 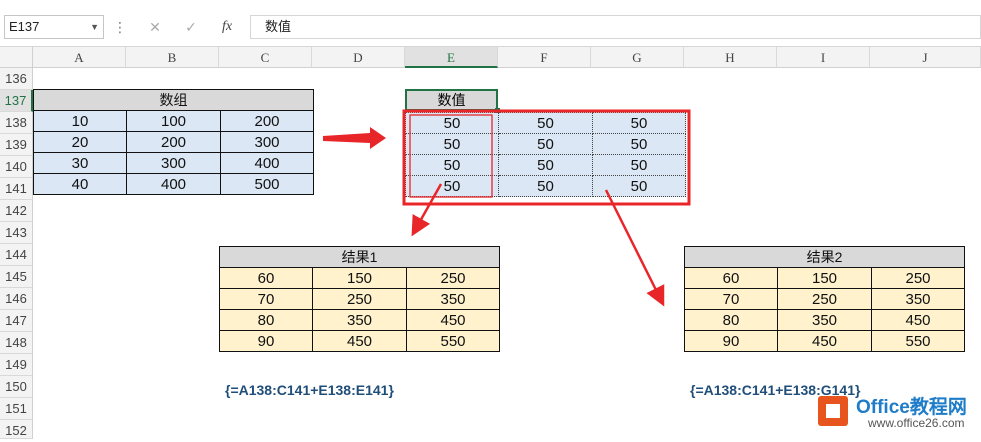 I want to click on arrow-array-to-values, so click(x=354, y=138).